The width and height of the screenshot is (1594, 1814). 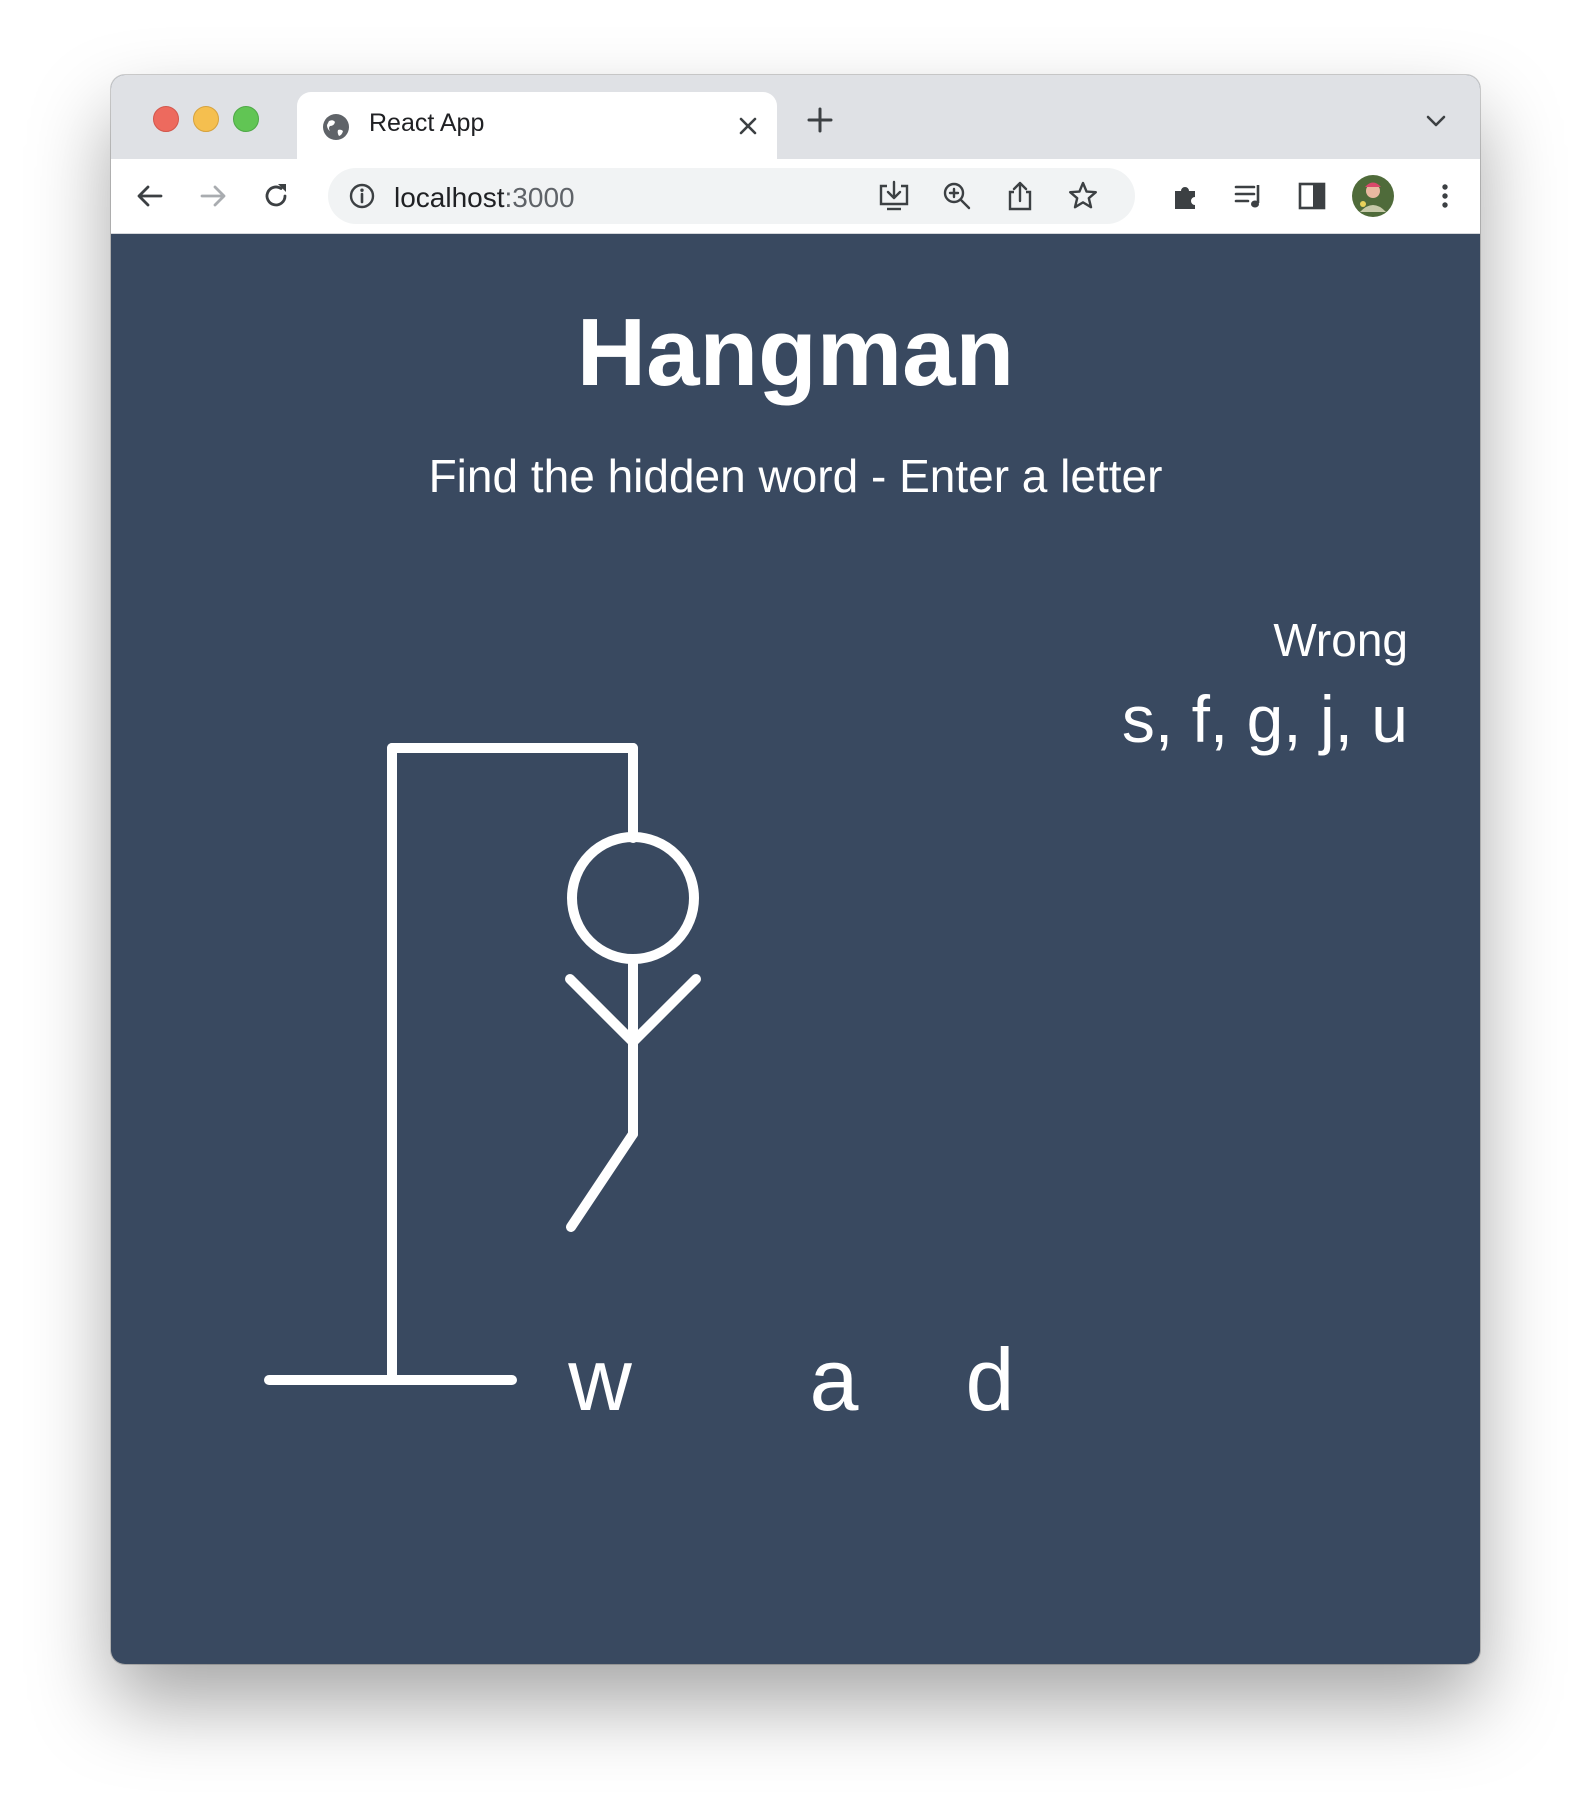 I want to click on profile-avatar, so click(x=1373, y=196).